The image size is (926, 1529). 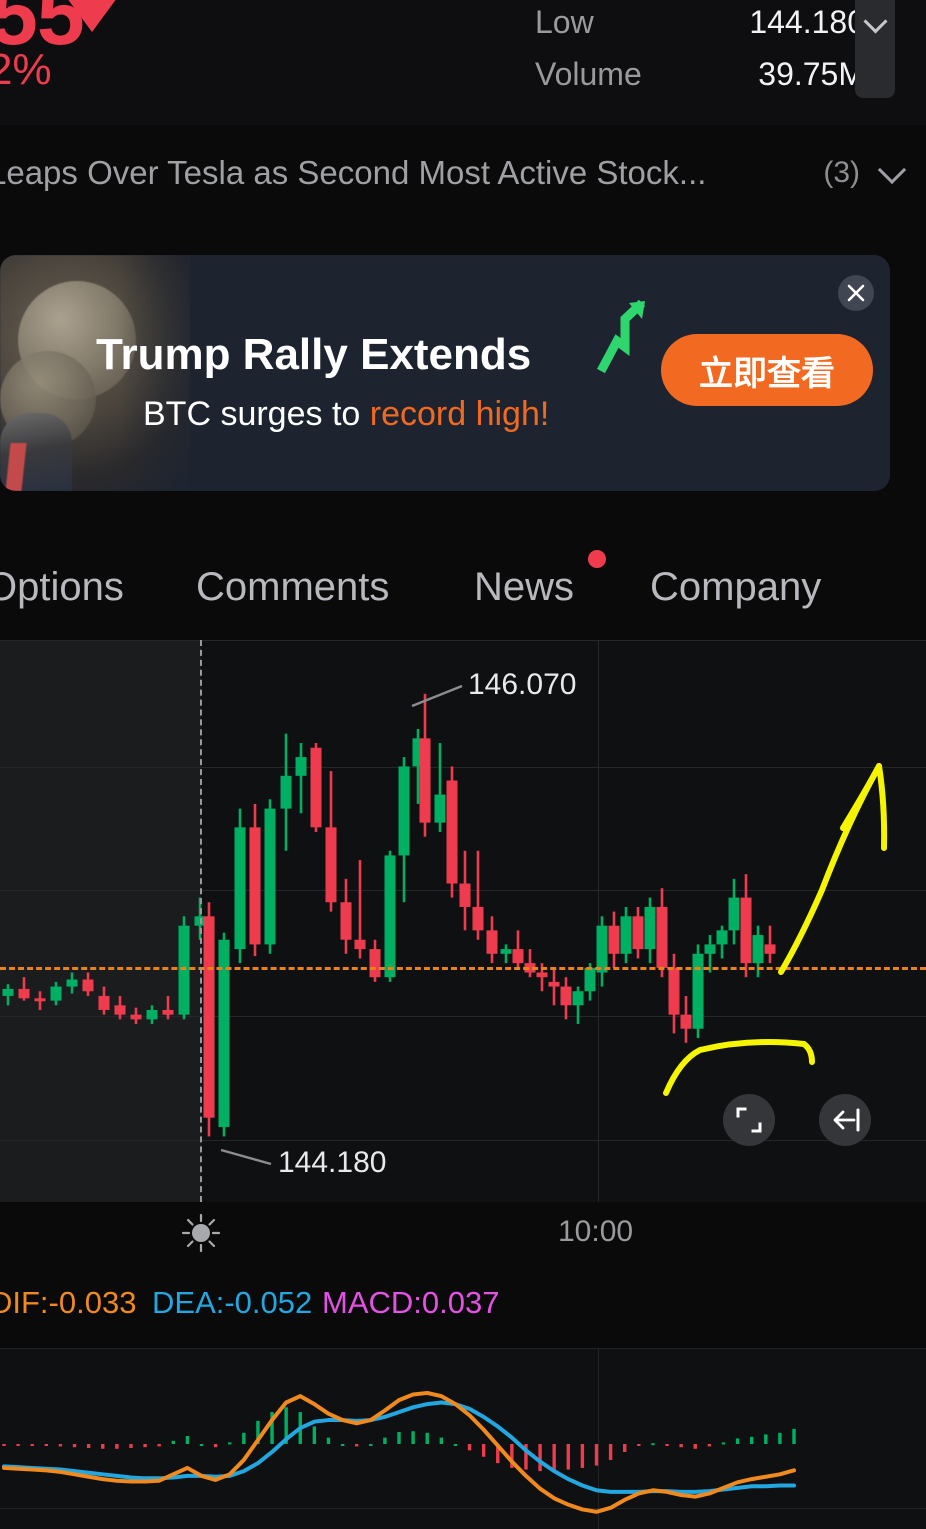 What do you see at coordinates (459, 414) in the screenshot?
I see `promo-subtitle-highlight: record high!` at bounding box center [459, 414].